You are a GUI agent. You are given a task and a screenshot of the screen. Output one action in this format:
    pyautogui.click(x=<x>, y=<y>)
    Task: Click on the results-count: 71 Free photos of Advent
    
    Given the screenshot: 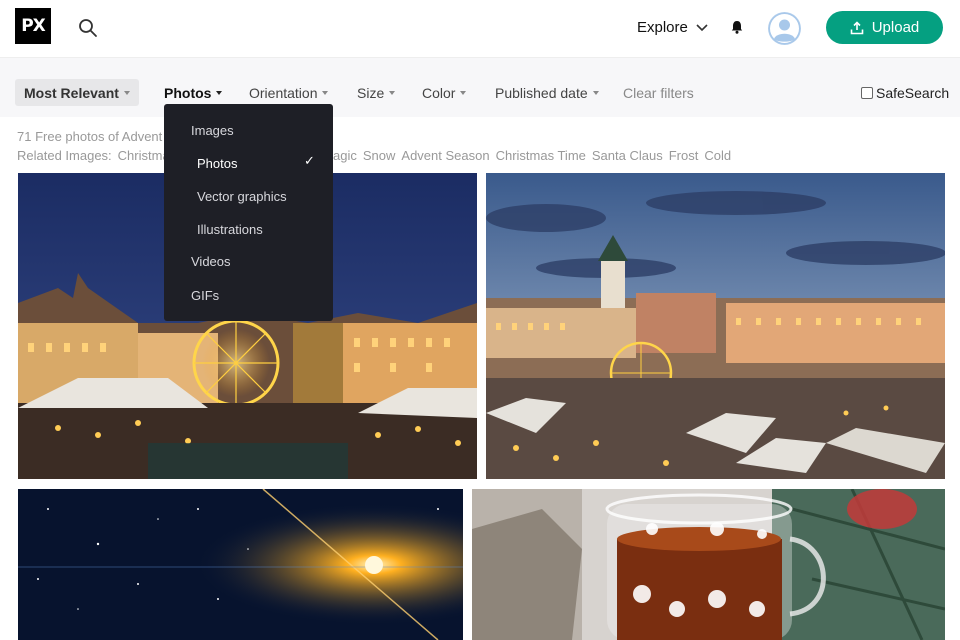 What is the action you would take?
    pyautogui.click(x=90, y=136)
    